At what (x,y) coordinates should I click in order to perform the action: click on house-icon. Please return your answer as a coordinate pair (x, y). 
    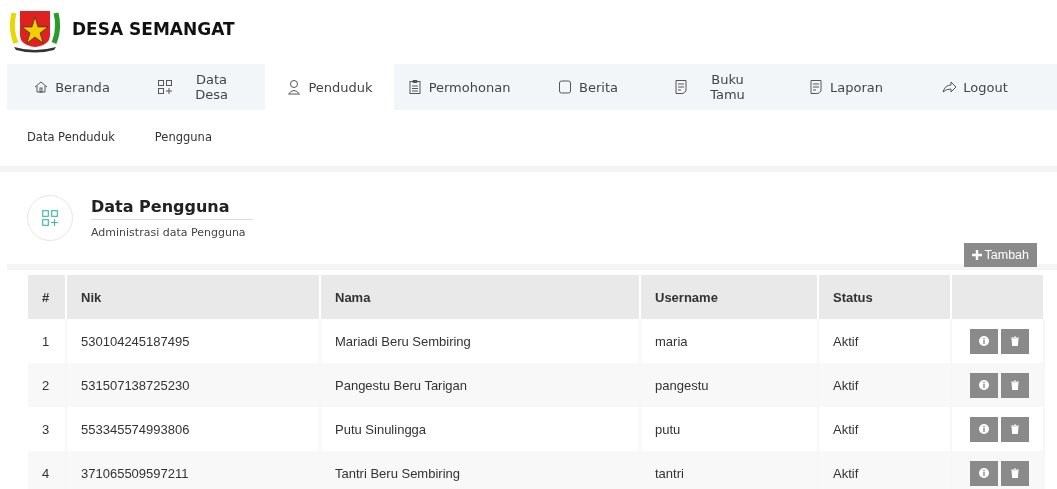
    Looking at the image, I should click on (41, 87).